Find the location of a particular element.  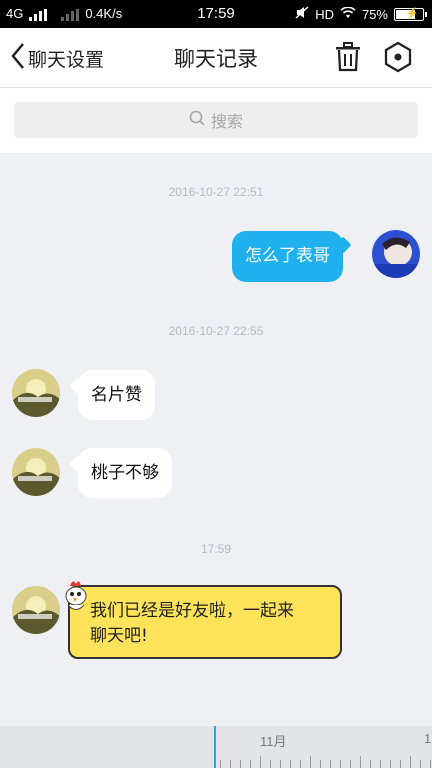

message-text: 名片赞 is located at coordinates (116, 395).